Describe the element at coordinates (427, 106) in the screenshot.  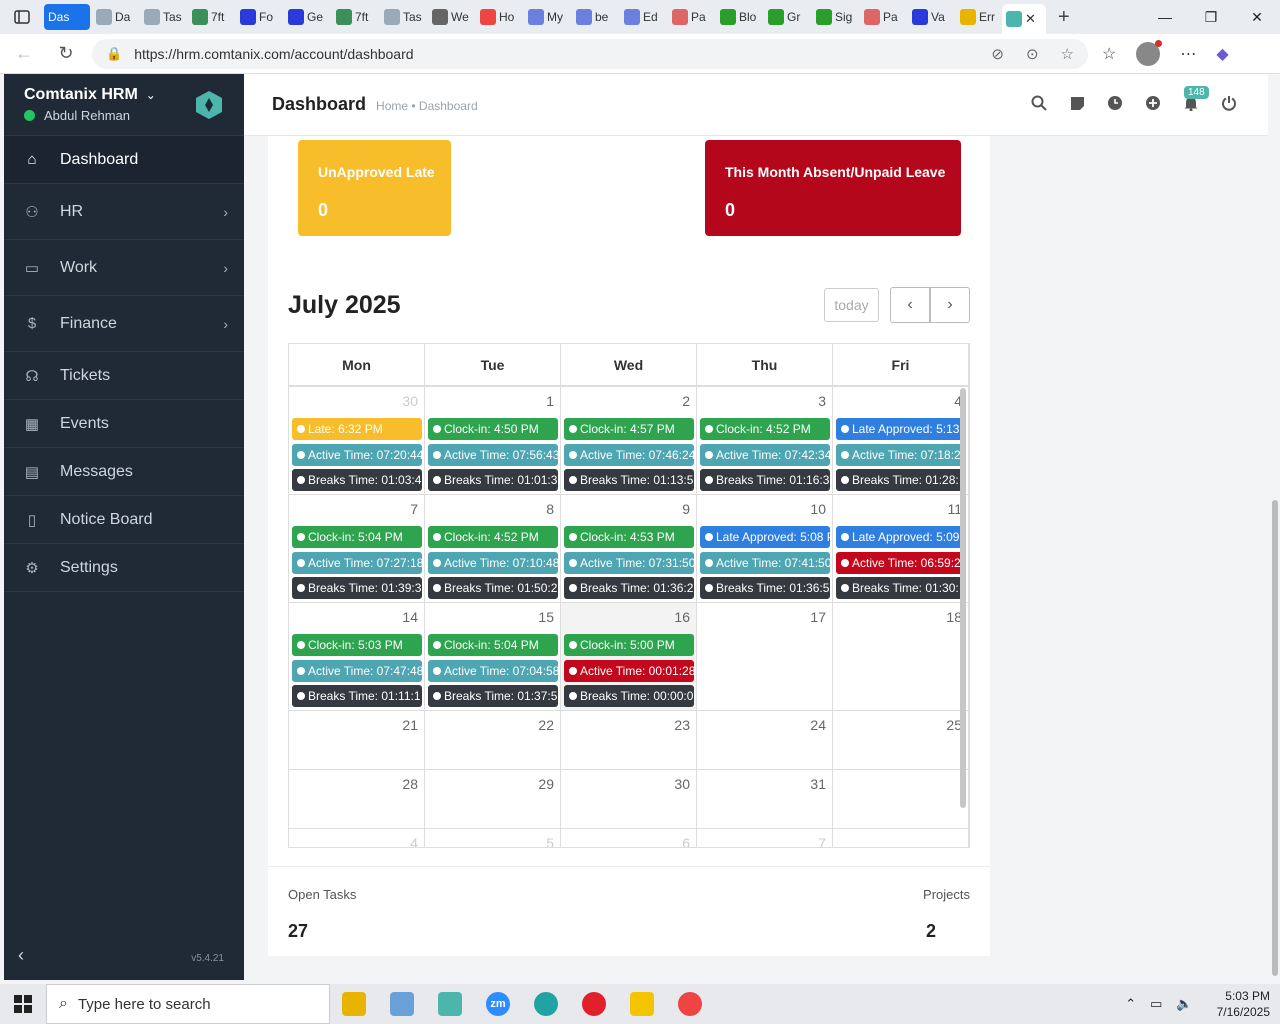
I see `breadcrumb: Home • Dashboard` at that location.